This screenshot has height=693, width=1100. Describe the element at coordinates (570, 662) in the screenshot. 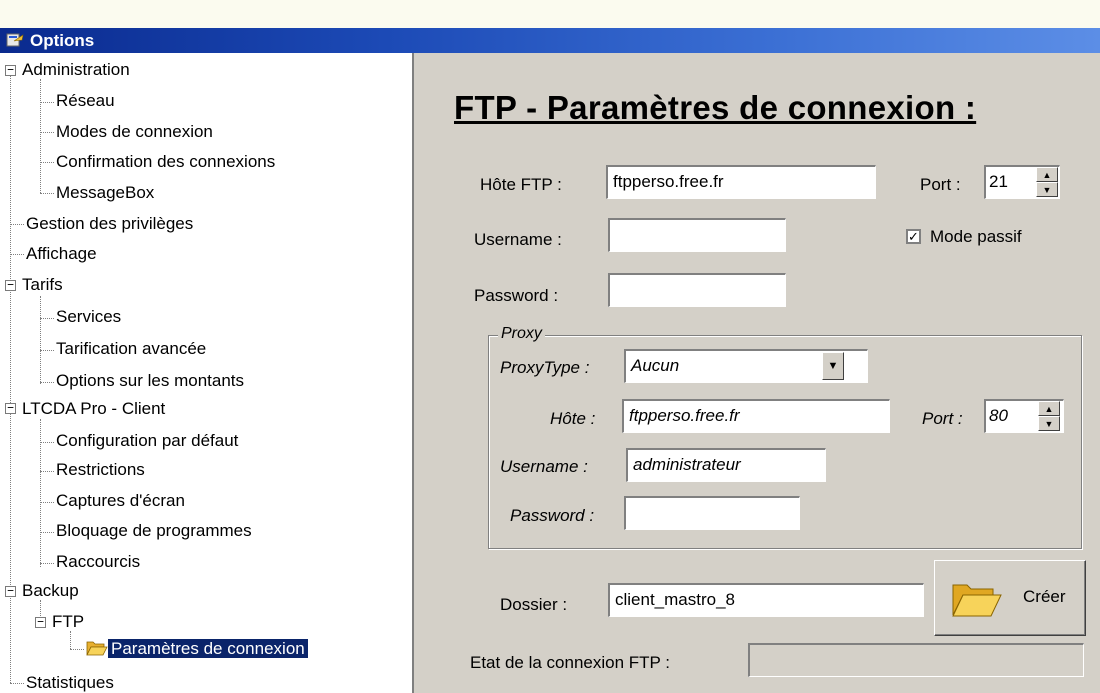

I see `status-label: Etat de la connexion FTP :` at that location.